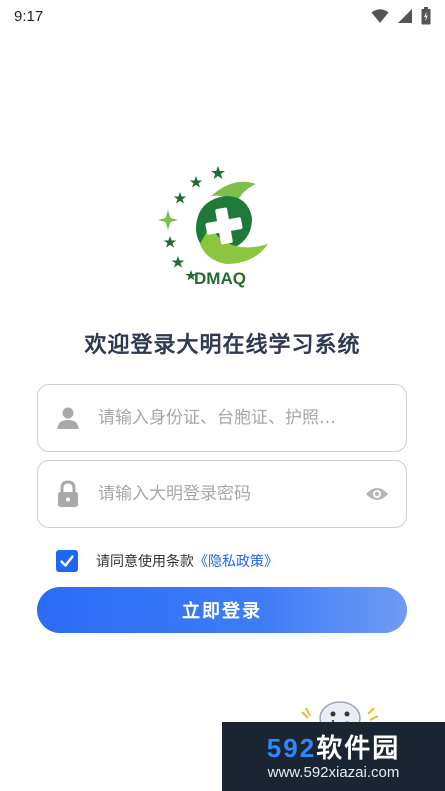  I want to click on watermark-url: www.592xiazai.com, so click(333, 772).